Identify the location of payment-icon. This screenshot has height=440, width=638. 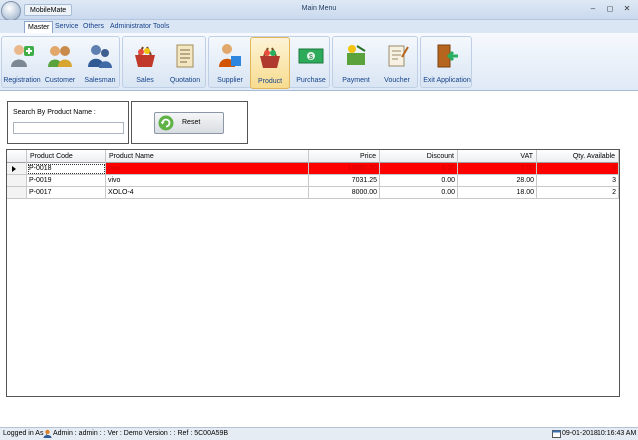
(356, 55).